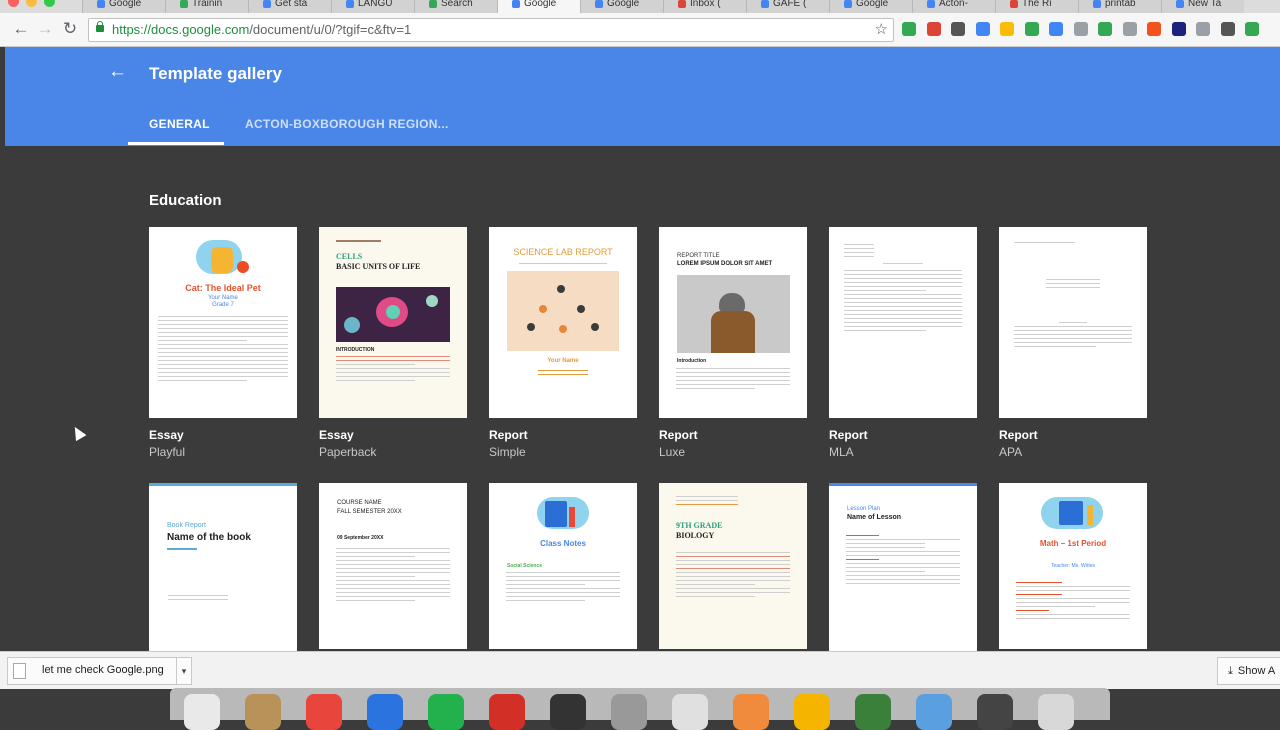 Image resolution: width=1280 pixels, height=730 pixels. I want to click on template-style-label: APA, so click(1011, 452).